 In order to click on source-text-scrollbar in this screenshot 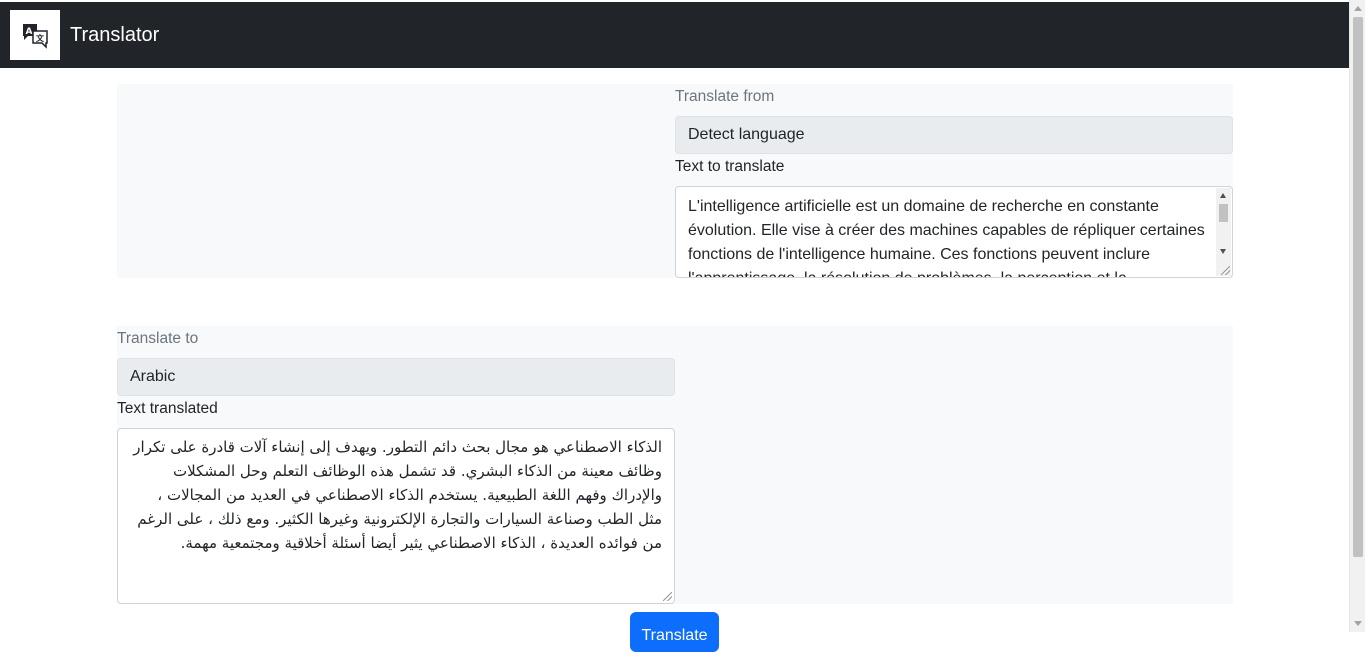, I will do `click(1223, 232)`.